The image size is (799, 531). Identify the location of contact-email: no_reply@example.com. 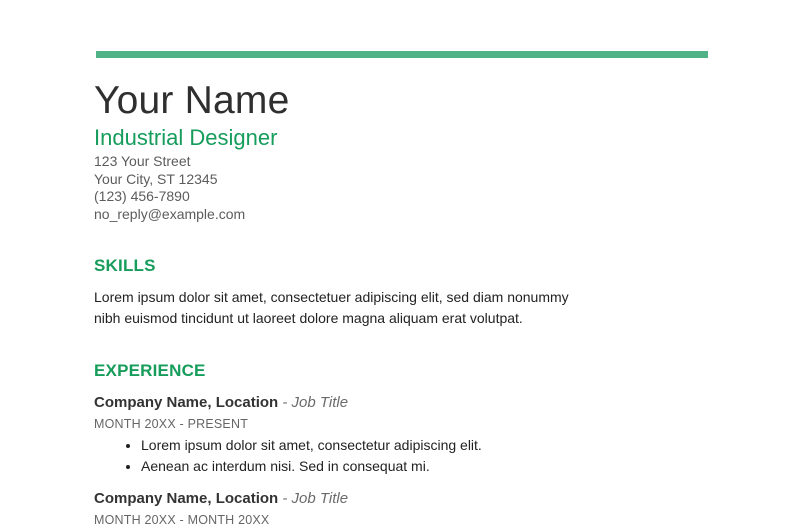
(170, 213).